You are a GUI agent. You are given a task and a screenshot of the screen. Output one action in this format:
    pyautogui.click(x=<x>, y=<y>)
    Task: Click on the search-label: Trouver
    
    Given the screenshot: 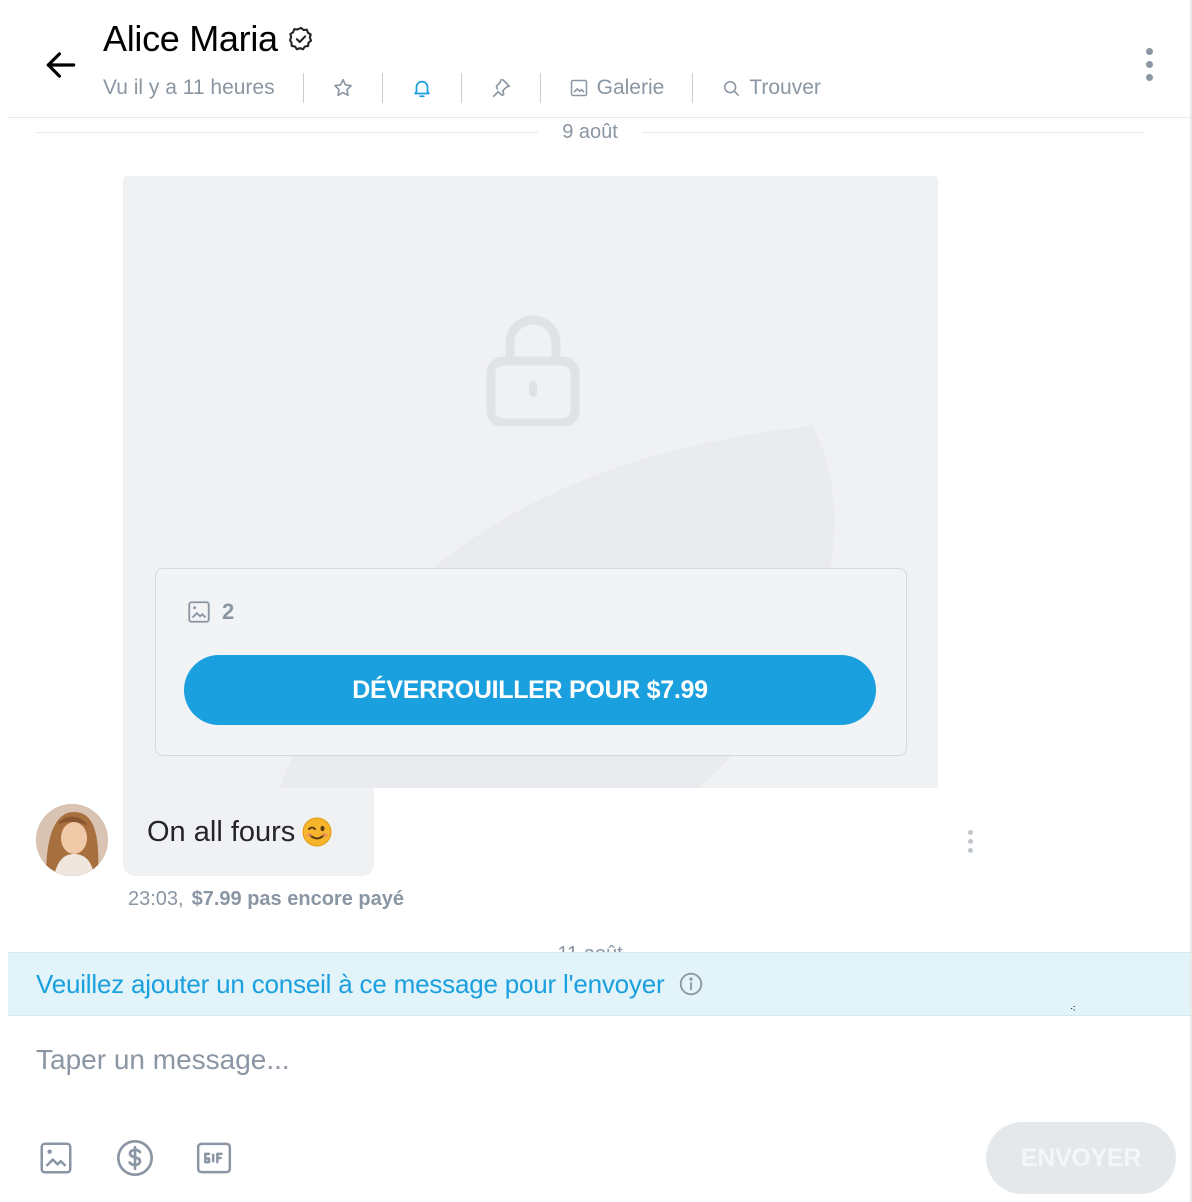 What is the action you would take?
    pyautogui.click(x=785, y=87)
    